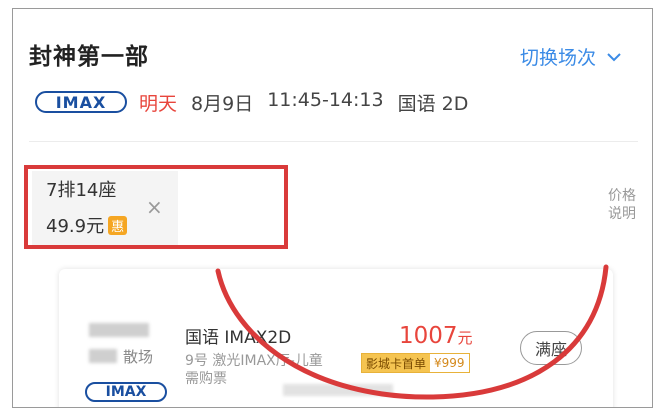  What do you see at coordinates (238, 338) in the screenshot?
I see `card-format: 国语 IMAX2D` at bounding box center [238, 338].